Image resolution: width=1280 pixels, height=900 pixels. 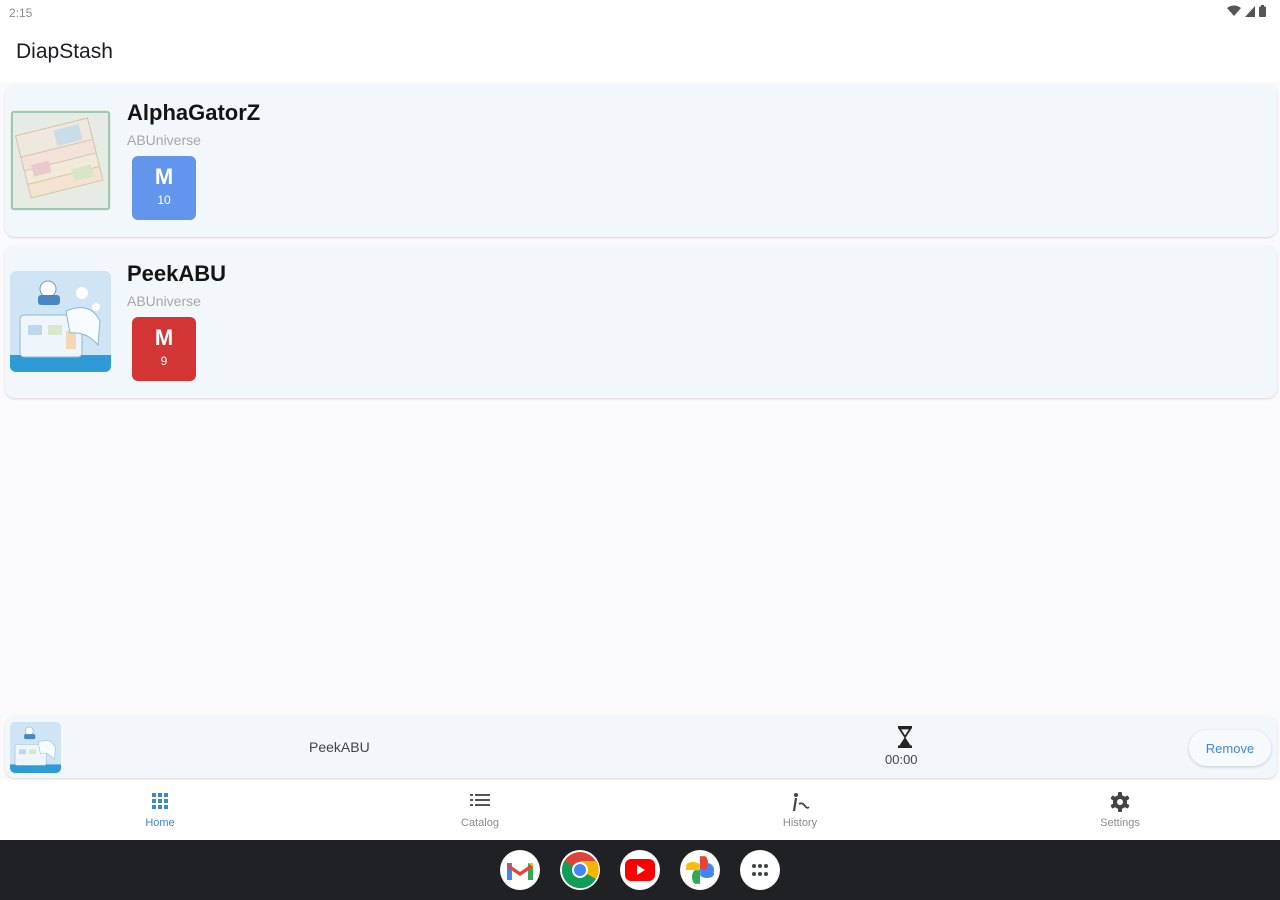 I want to click on youtube-icon, so click(x=640, y=870).